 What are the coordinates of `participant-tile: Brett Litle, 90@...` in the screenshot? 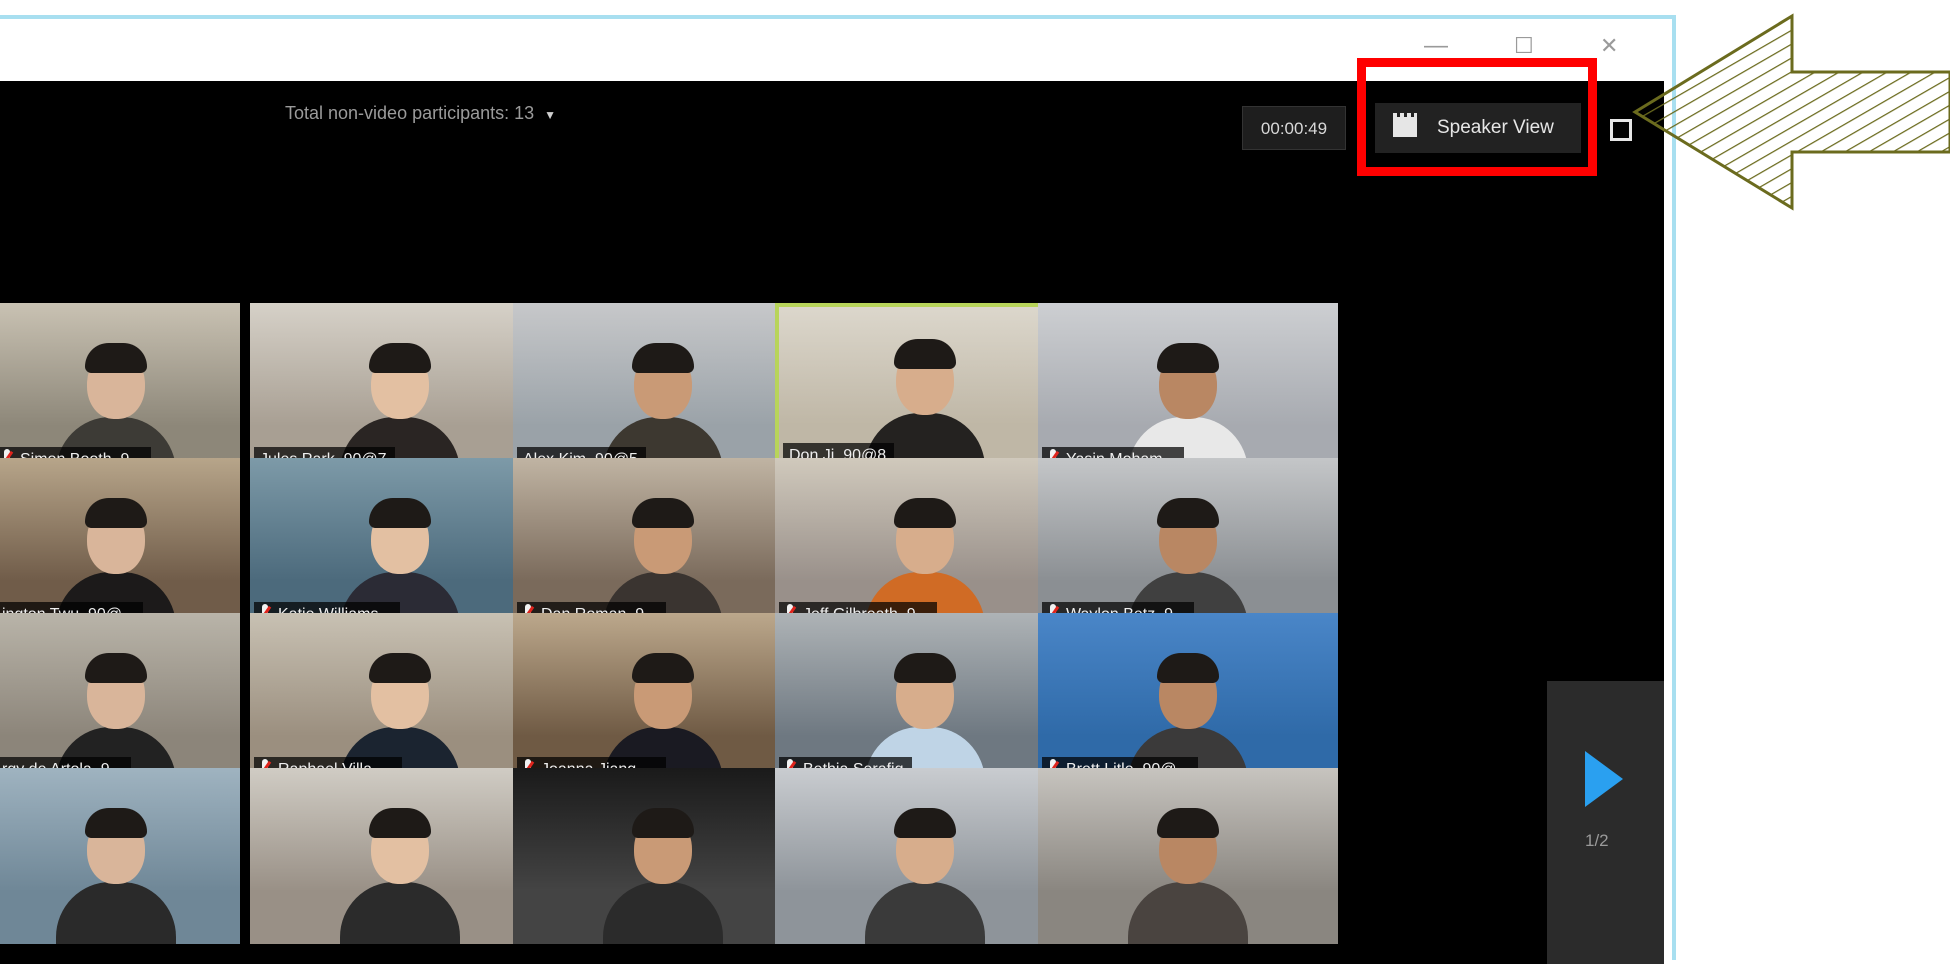 It's located at (1188, 701).